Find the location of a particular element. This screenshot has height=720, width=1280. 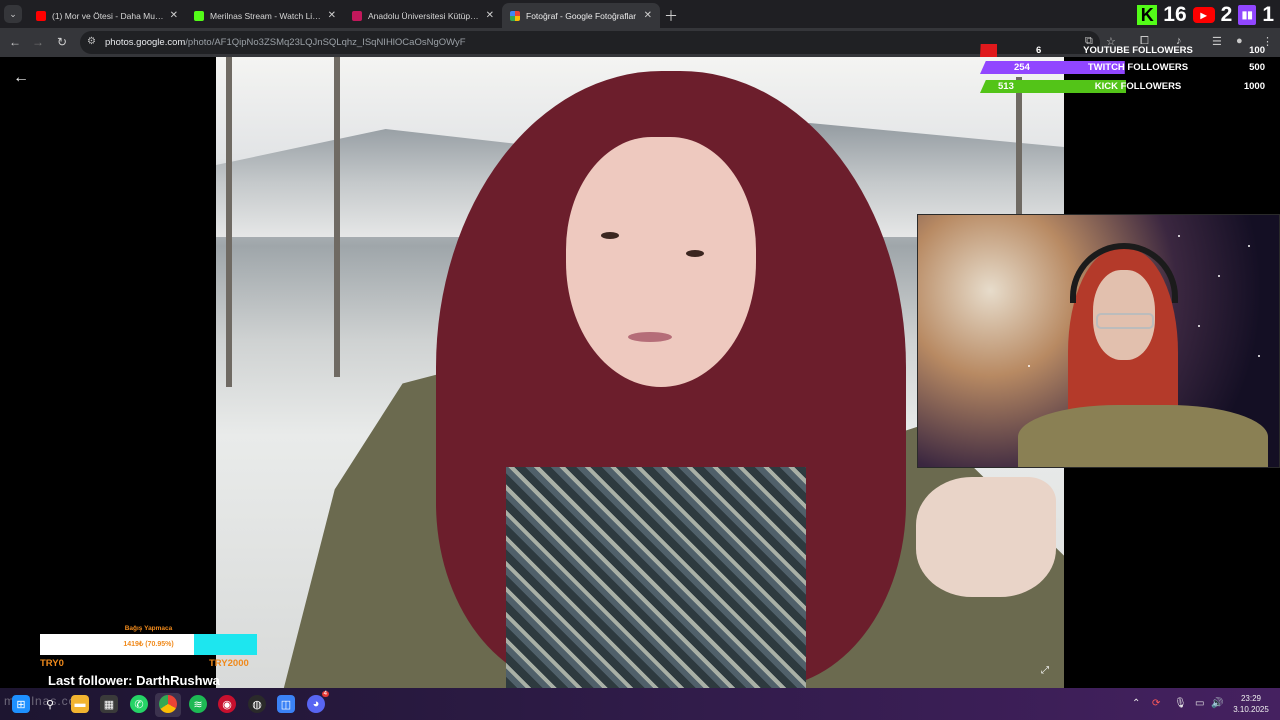

tab-title: Fotoğraf - Google Fotoğraflar is located at coordinates (581, 15).